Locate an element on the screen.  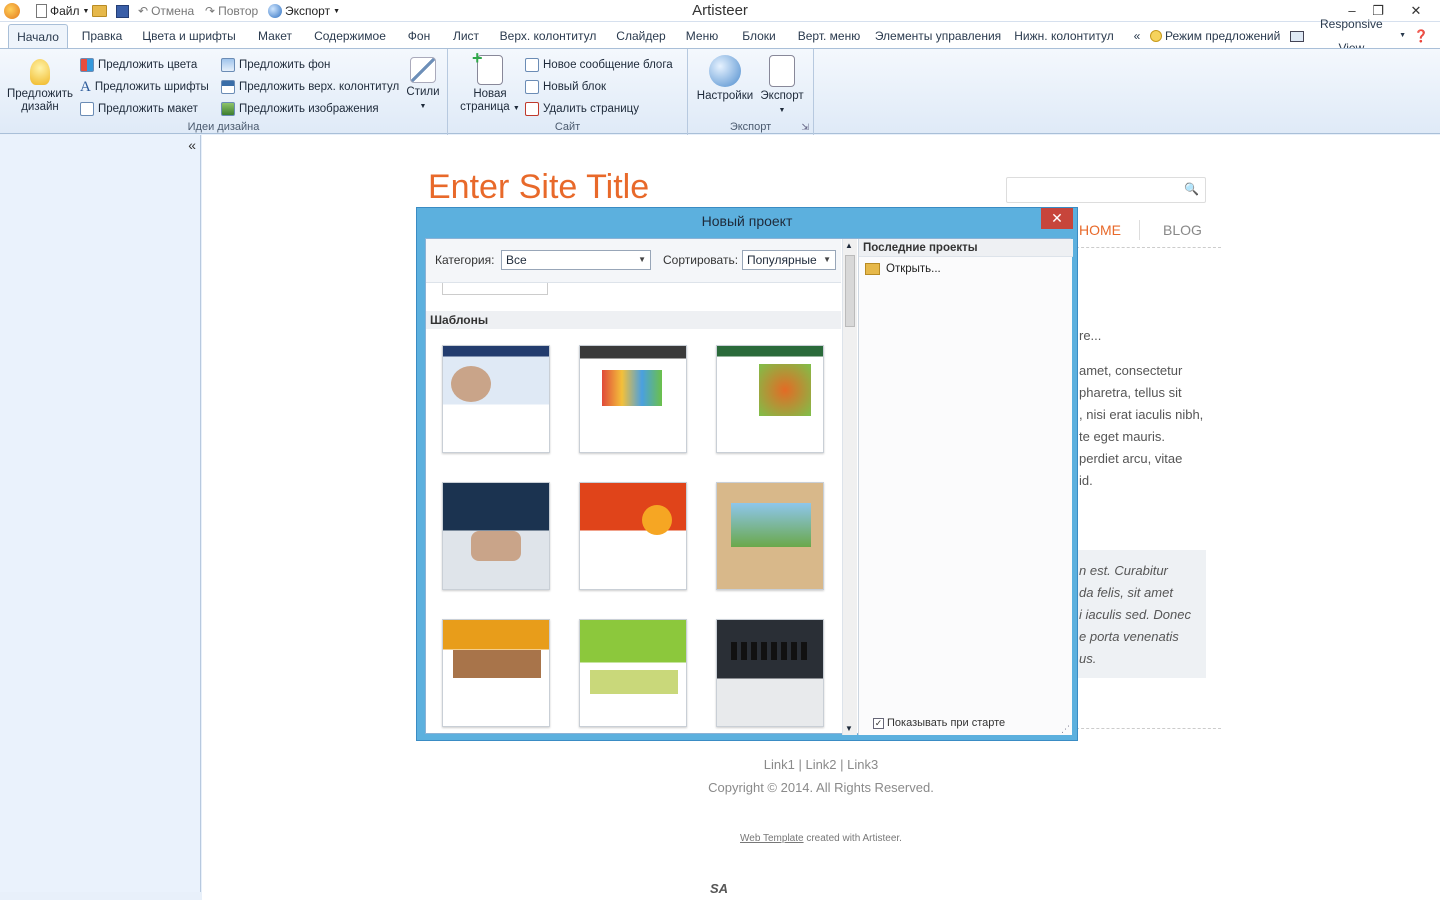
help-icon: ❓ is located at coordinates (1421, 36).